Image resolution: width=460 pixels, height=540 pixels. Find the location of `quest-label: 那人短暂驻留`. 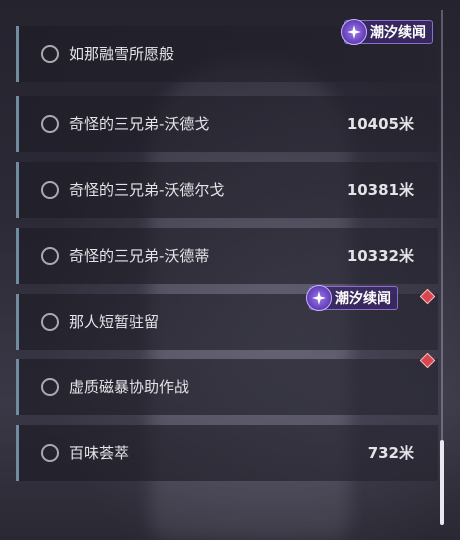

quest-label: 那人短暂驻留 is located at coordinates (114, 322).